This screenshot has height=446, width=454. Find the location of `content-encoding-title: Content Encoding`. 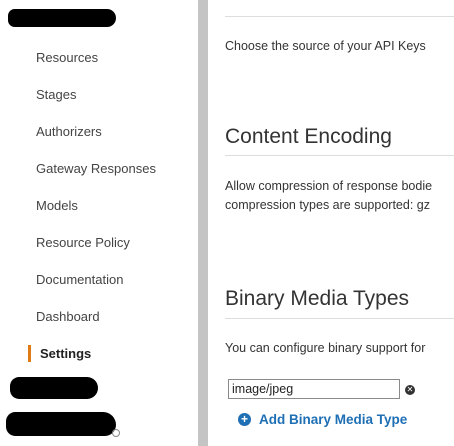

content-encoding-title: Content Encoding is located at coordinates (308, 136).